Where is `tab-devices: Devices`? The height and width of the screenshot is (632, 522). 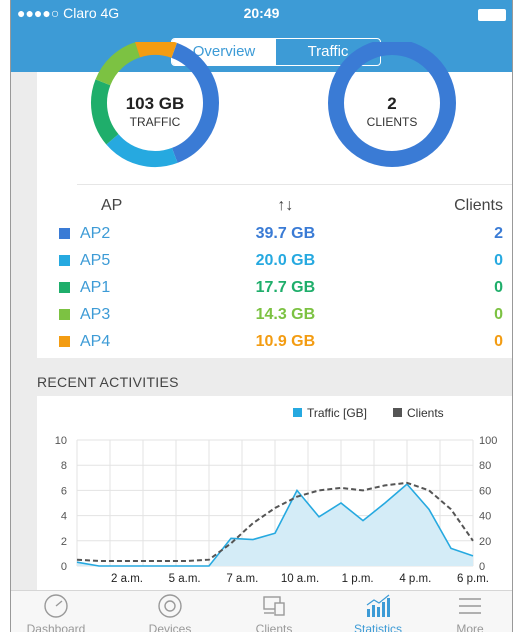
tab-devices: Devices is located at coordinates (170, 611).